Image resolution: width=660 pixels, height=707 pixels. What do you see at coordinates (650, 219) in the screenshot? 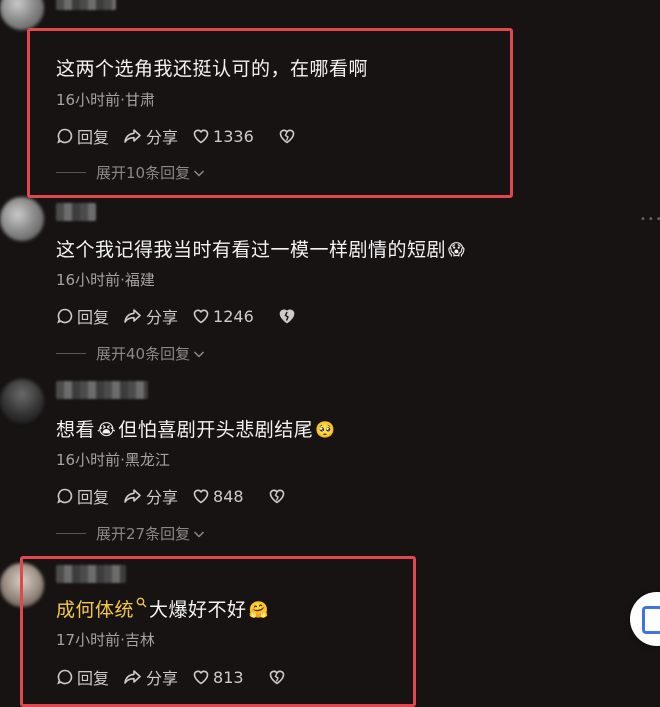
I see `more-dots: •••` at bounding box center [650, 219].